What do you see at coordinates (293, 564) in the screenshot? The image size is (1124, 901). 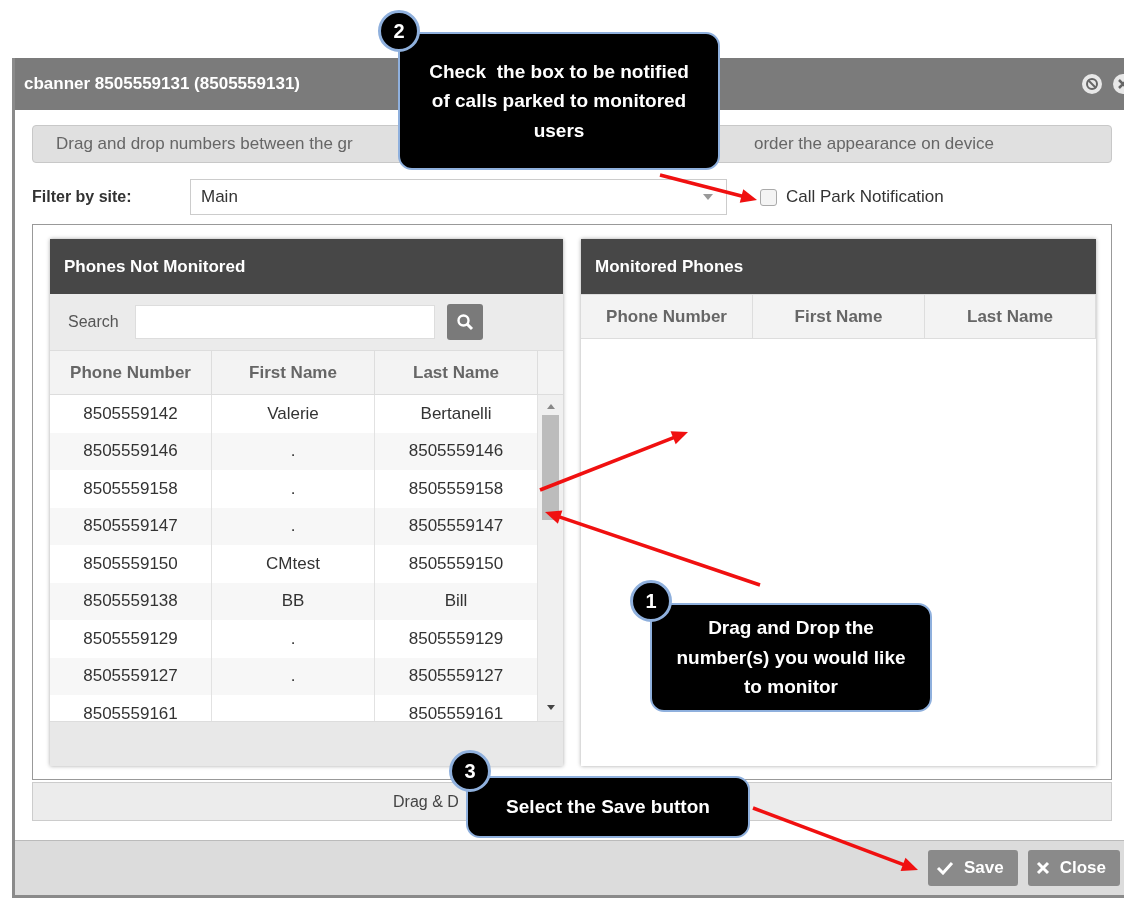 I see `table-cell: CMtest` at bounding box center [293, 564].